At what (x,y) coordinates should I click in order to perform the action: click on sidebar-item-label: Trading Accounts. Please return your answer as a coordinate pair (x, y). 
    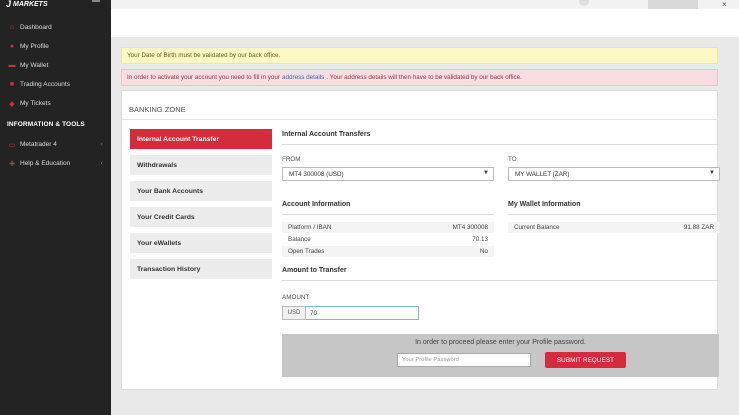
    Looking at the image, I should click on (45, 84).